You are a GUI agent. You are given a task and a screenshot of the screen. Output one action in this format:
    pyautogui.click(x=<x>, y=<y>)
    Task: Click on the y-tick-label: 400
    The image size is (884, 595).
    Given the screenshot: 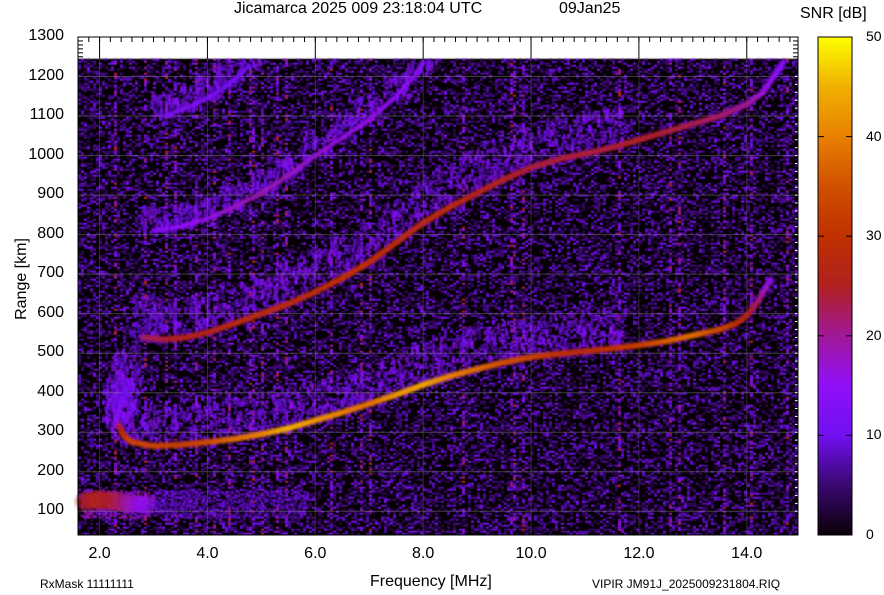 What is the action you would take?
    pyautogui.click(x=50, y=391)
    